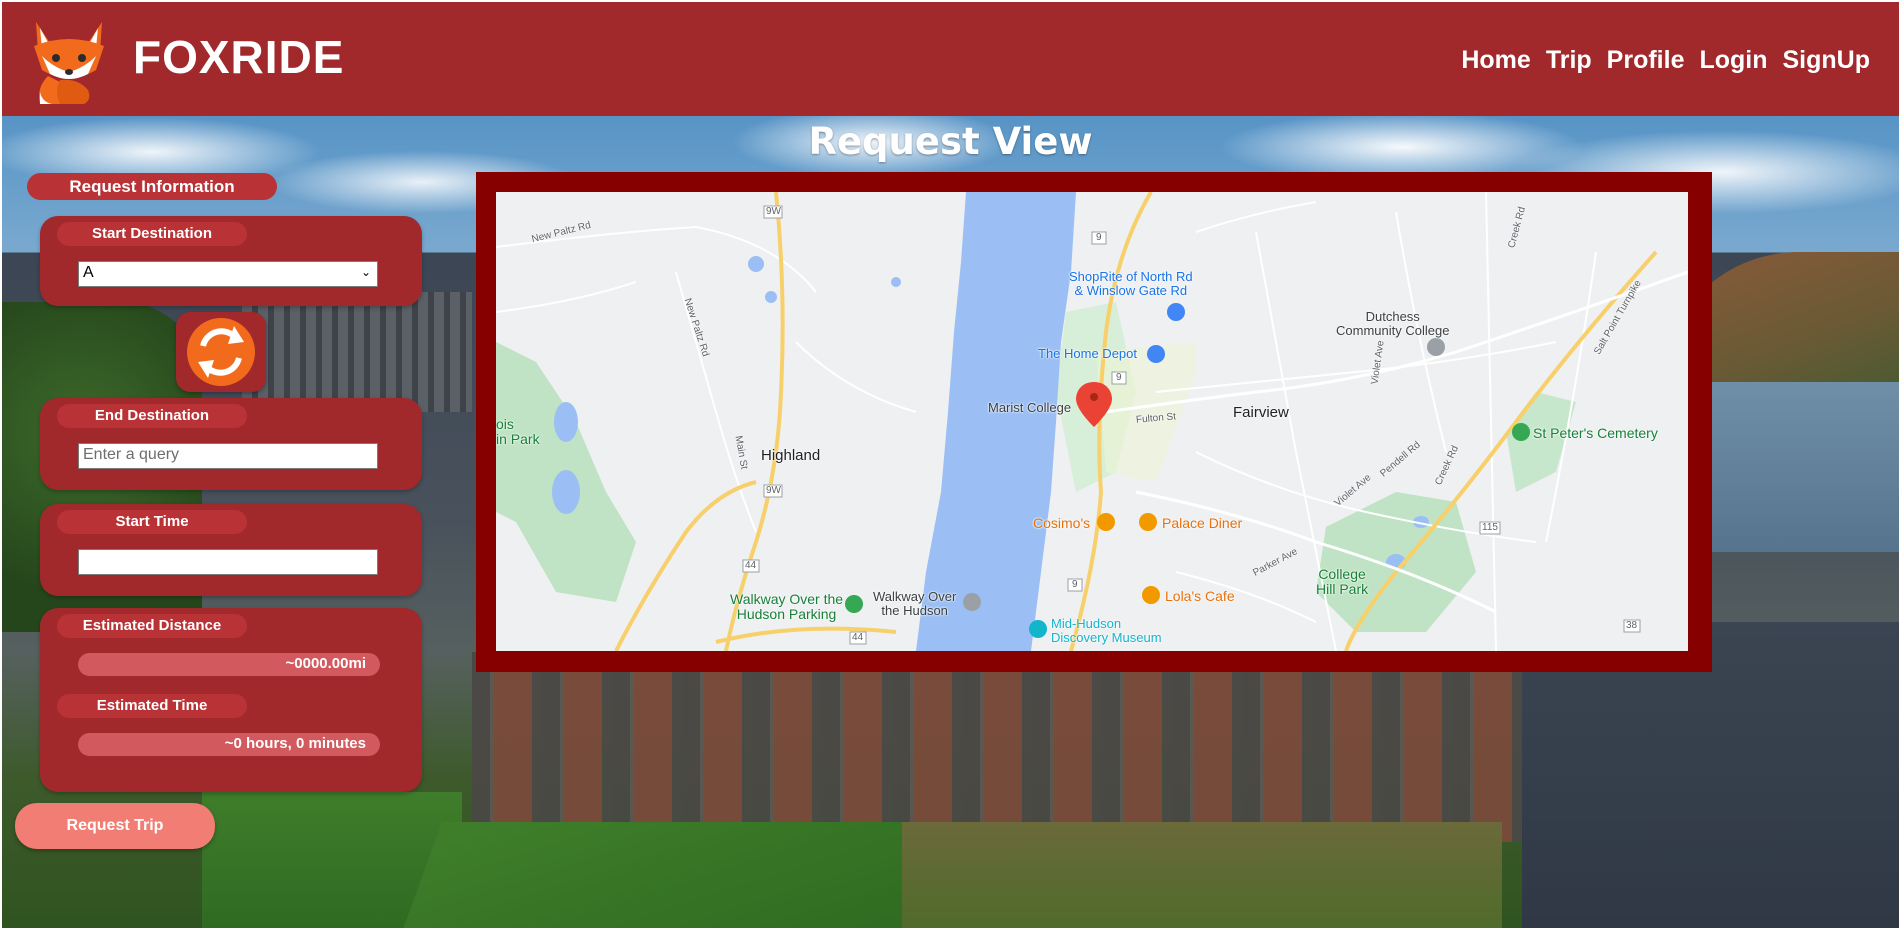  What do you see at coordinates (791, 455) in the screenshot?
I see `town-label-highland: Highland` at bounding box center [791, 455].